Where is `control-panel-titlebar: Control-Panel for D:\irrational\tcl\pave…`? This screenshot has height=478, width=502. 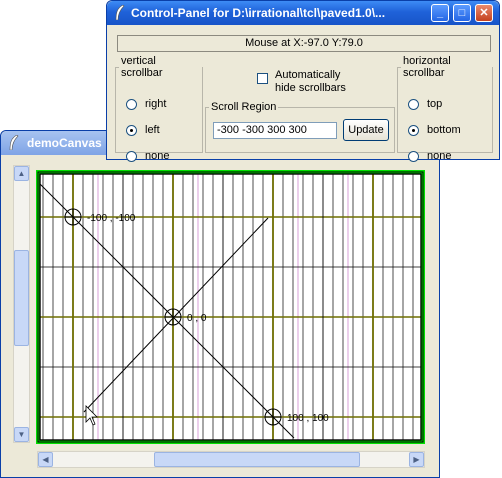 control-panel-titlebar: Control-Panel for D:\irrational\tcl\pave… is located at coordinates (303, 13).